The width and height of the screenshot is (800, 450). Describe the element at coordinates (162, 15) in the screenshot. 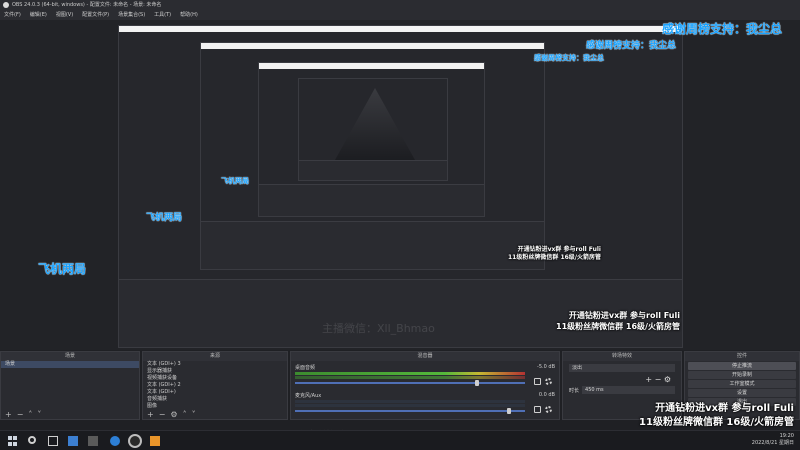

I see `menu-tools: 工具(T)` at that location.